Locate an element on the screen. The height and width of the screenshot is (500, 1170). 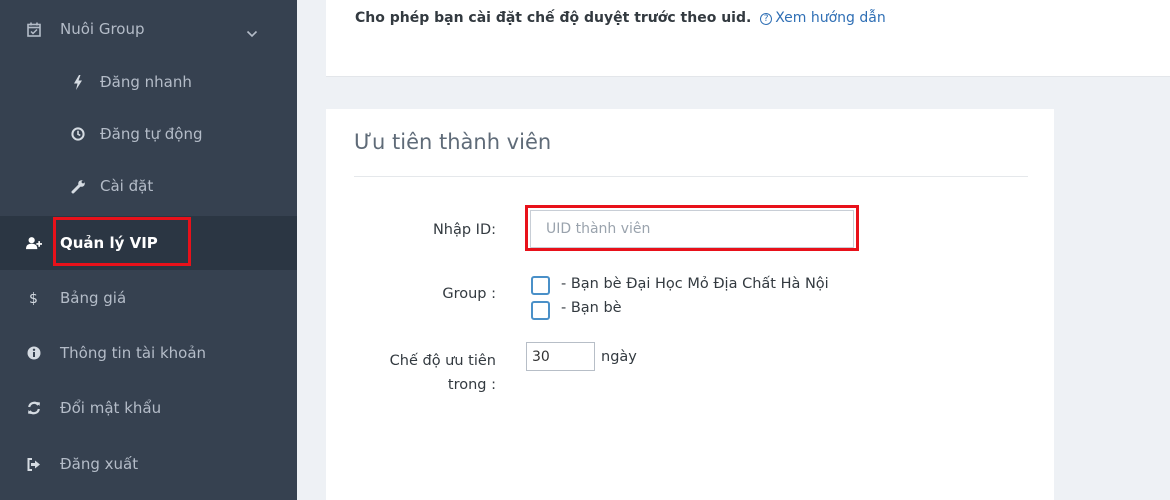
sidebar-item-dang-xuat: Đăng xuất is located at coordinates (148, 464).